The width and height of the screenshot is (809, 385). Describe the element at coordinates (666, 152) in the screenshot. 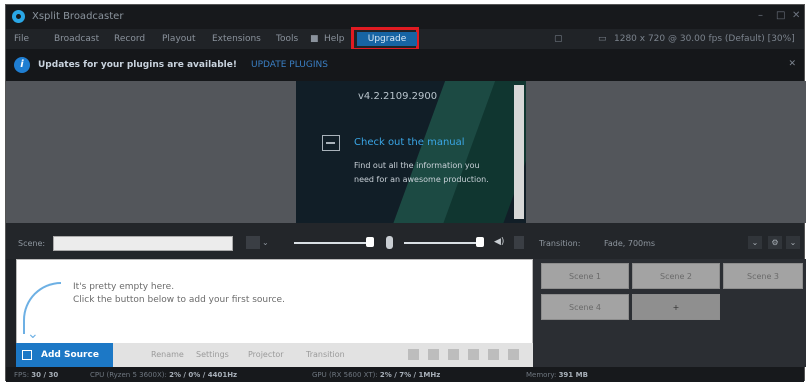

I see `preview-right-panel` at that location.